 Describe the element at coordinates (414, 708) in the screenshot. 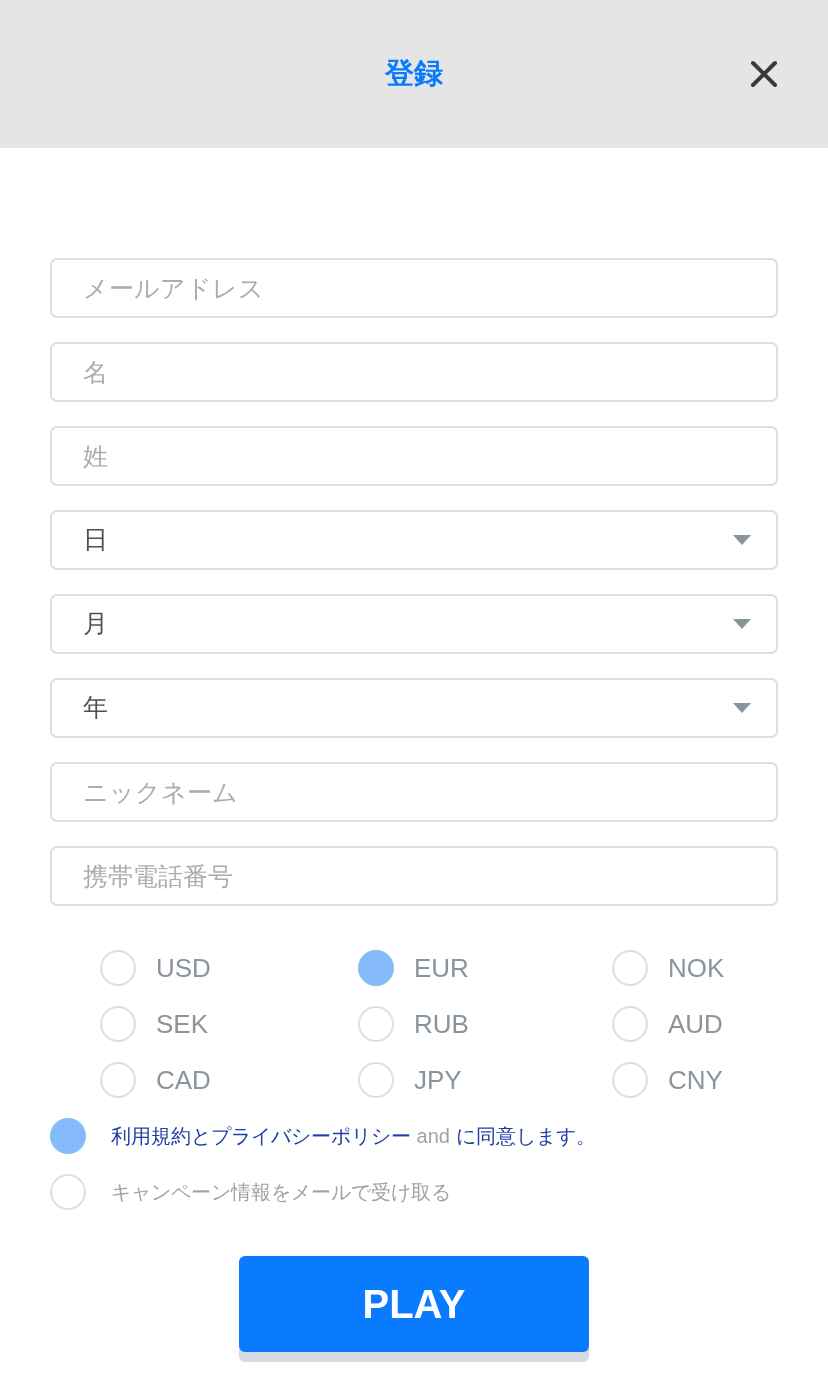

I see `dropdown-field: 年` at that location.